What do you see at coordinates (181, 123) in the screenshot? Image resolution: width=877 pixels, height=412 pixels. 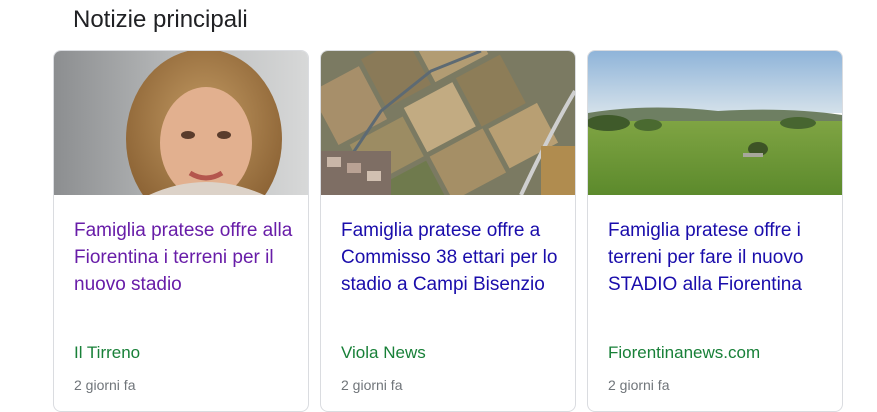 I see `portrait-photo` at bounding box center [181, 123].